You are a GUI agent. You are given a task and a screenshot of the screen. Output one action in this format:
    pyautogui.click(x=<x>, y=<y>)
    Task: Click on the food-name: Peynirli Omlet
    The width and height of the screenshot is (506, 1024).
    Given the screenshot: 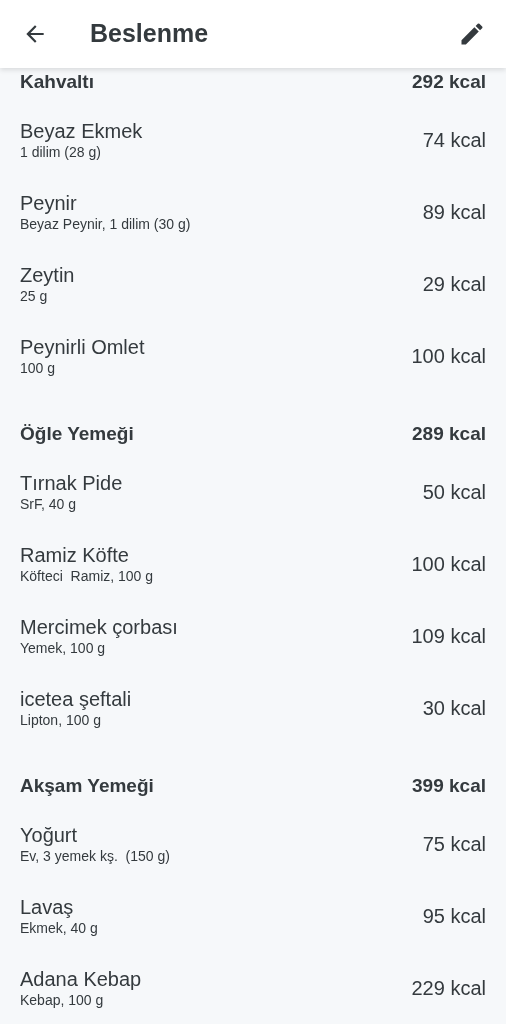 What is the action you would take?
    pyautogui.click(x=82, y=347)
    